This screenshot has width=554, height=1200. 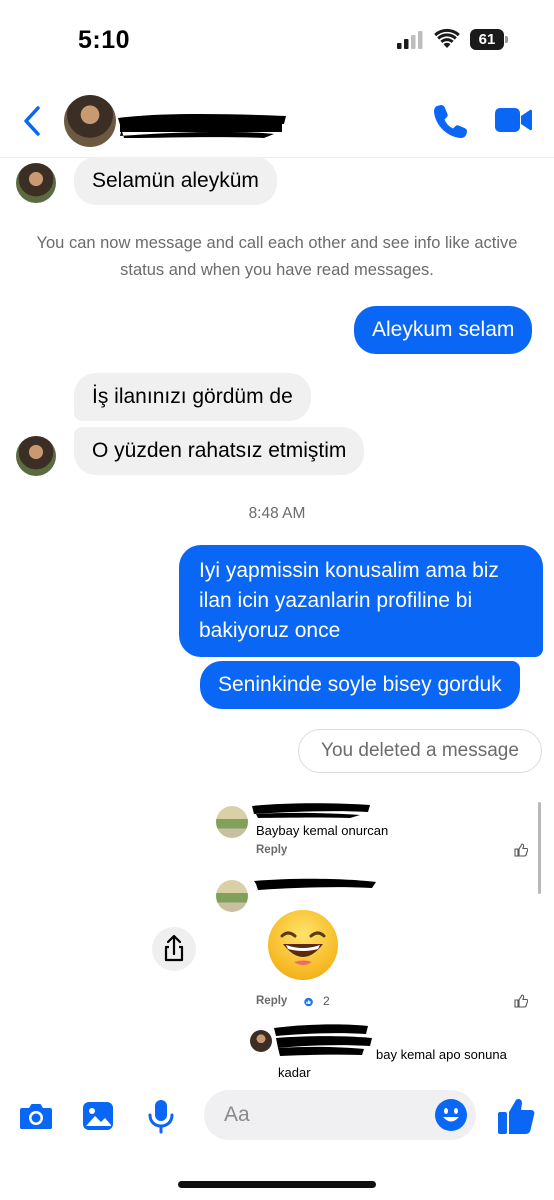 What do you see at coordinates (322, 830) in the screenshot?
I see `comment-text: Baybay kemal onurcan` at bounding box center [322, 830].